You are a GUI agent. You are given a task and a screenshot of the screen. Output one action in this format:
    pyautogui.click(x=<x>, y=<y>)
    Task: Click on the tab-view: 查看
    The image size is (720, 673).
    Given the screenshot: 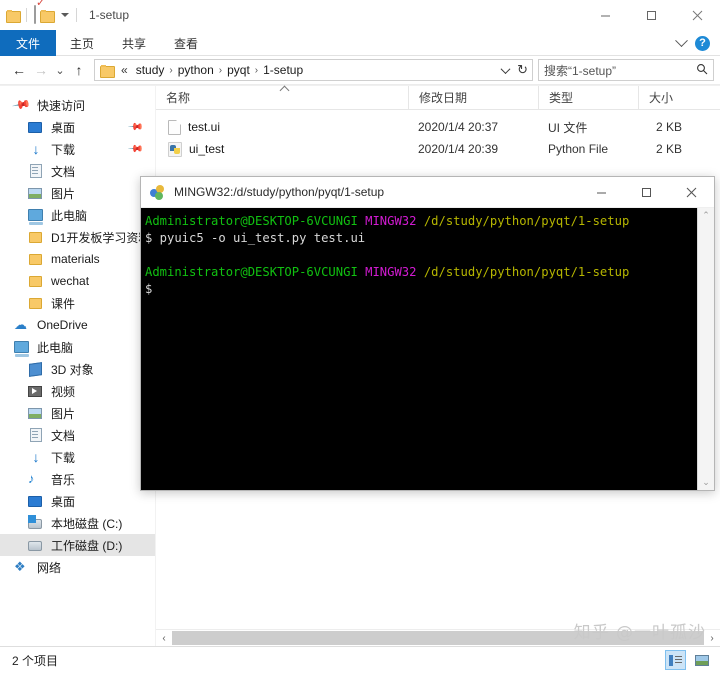 What is the action you would take?
    pyautogui.click(x=186, y=43)
    